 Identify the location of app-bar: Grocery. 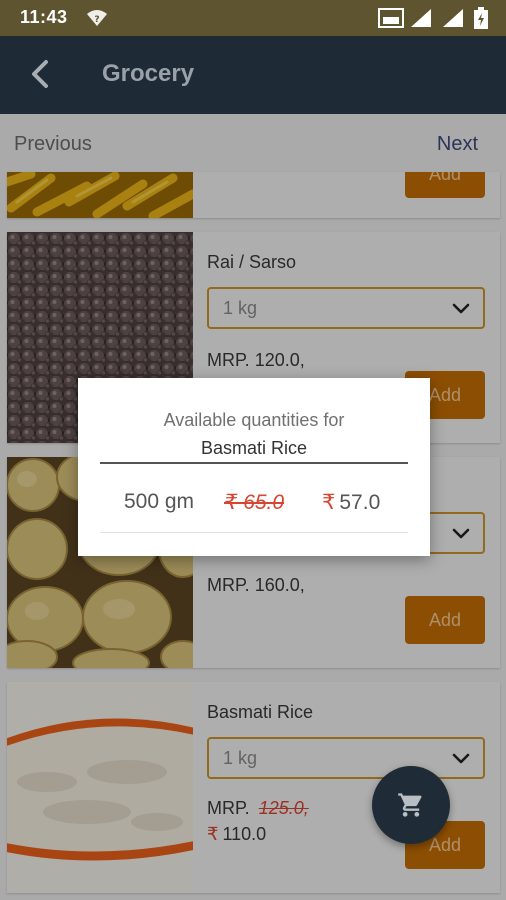
(253, 75).